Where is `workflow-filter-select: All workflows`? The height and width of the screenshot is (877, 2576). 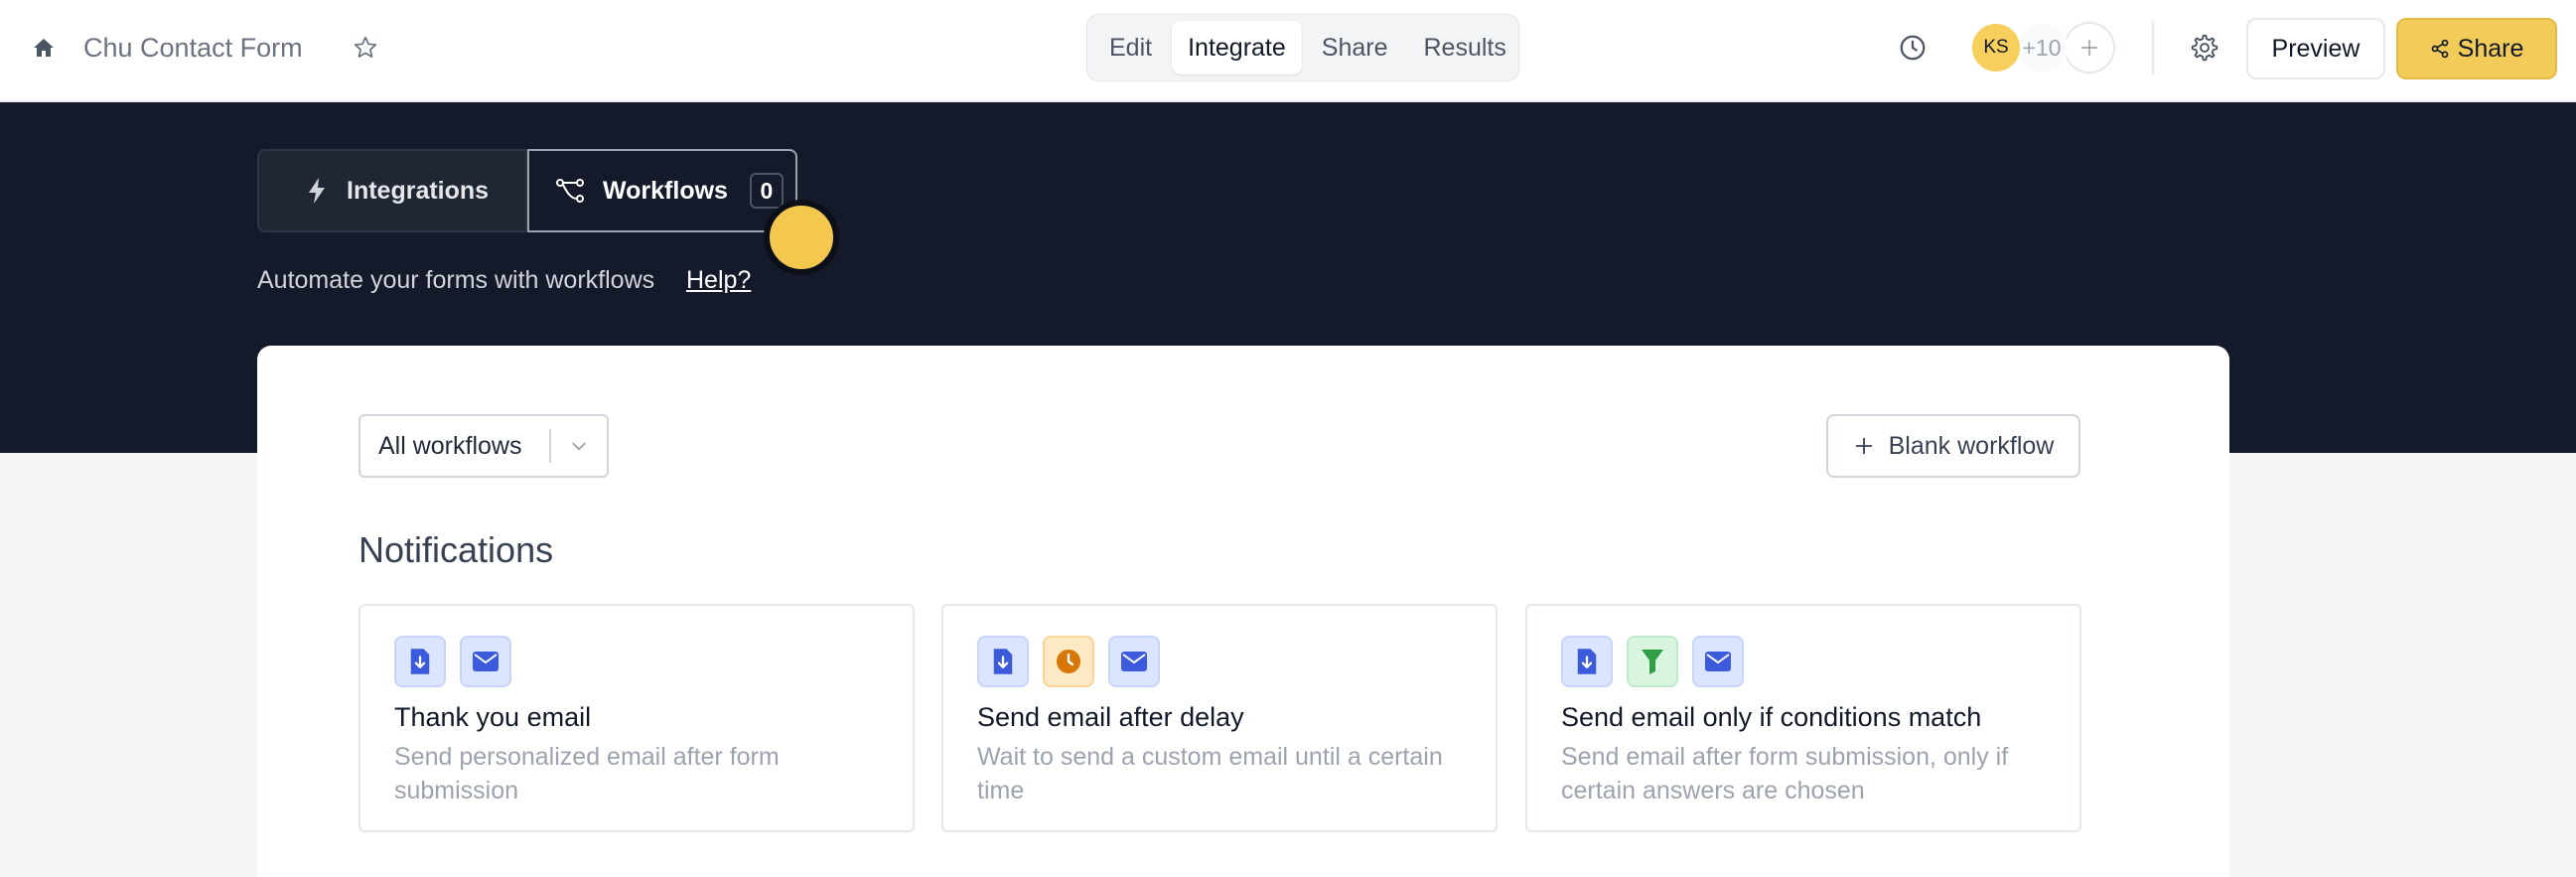
workflow-filter-select: All workflows is located at coordinates (484, 446).